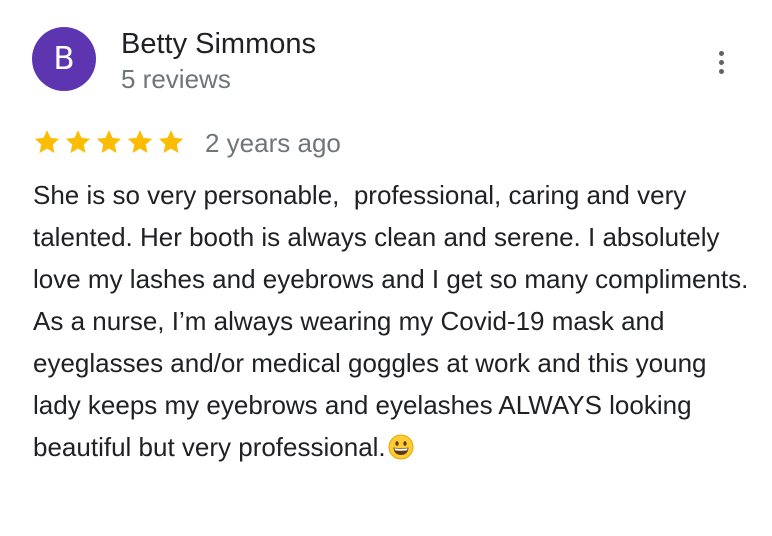  I want to click on avatar-initial: B, so click(64, 59).